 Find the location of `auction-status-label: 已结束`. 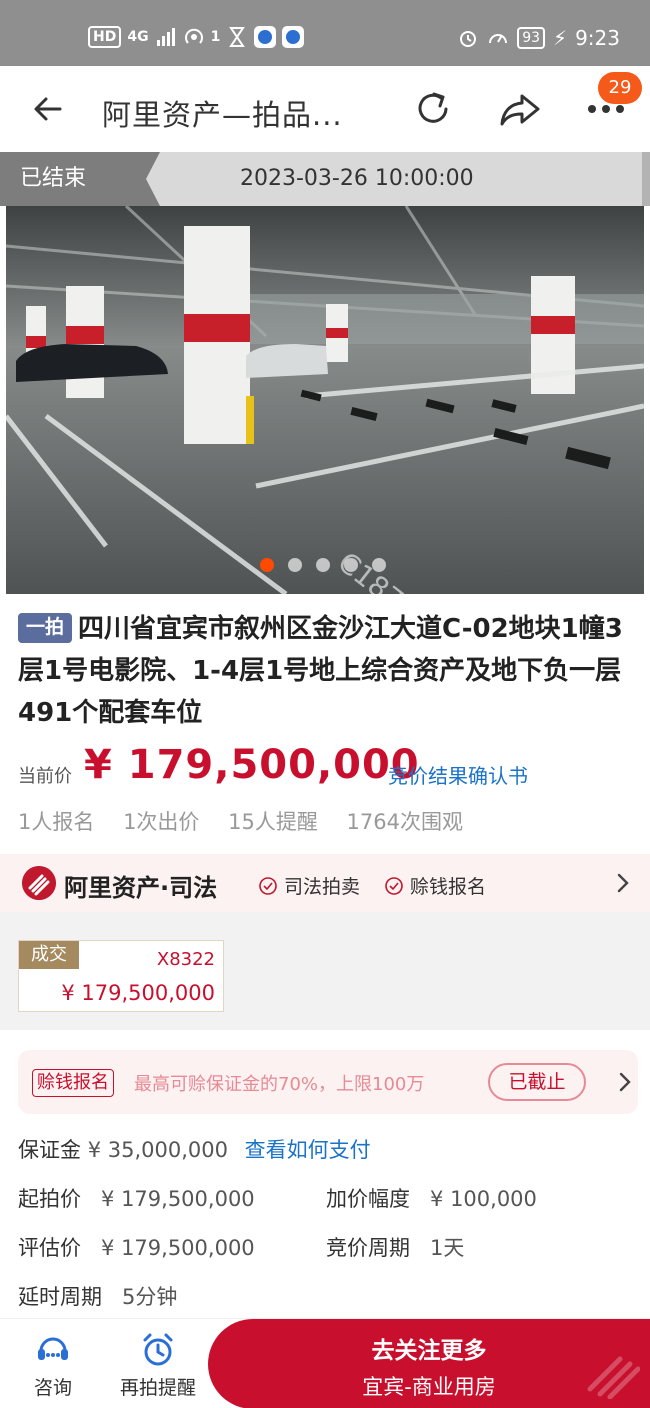

auction-status-label: 已结束 is located at coordinates (80, 179).